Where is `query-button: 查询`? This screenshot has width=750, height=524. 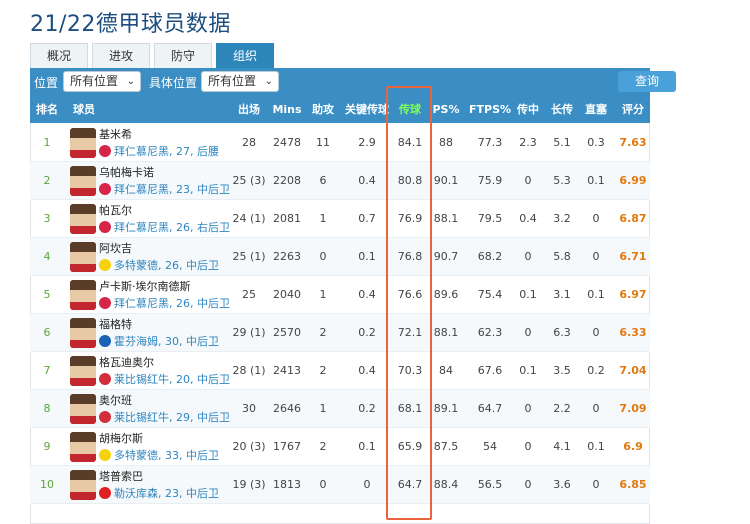 query-button: 查询 is located at coordinates (647, 81).